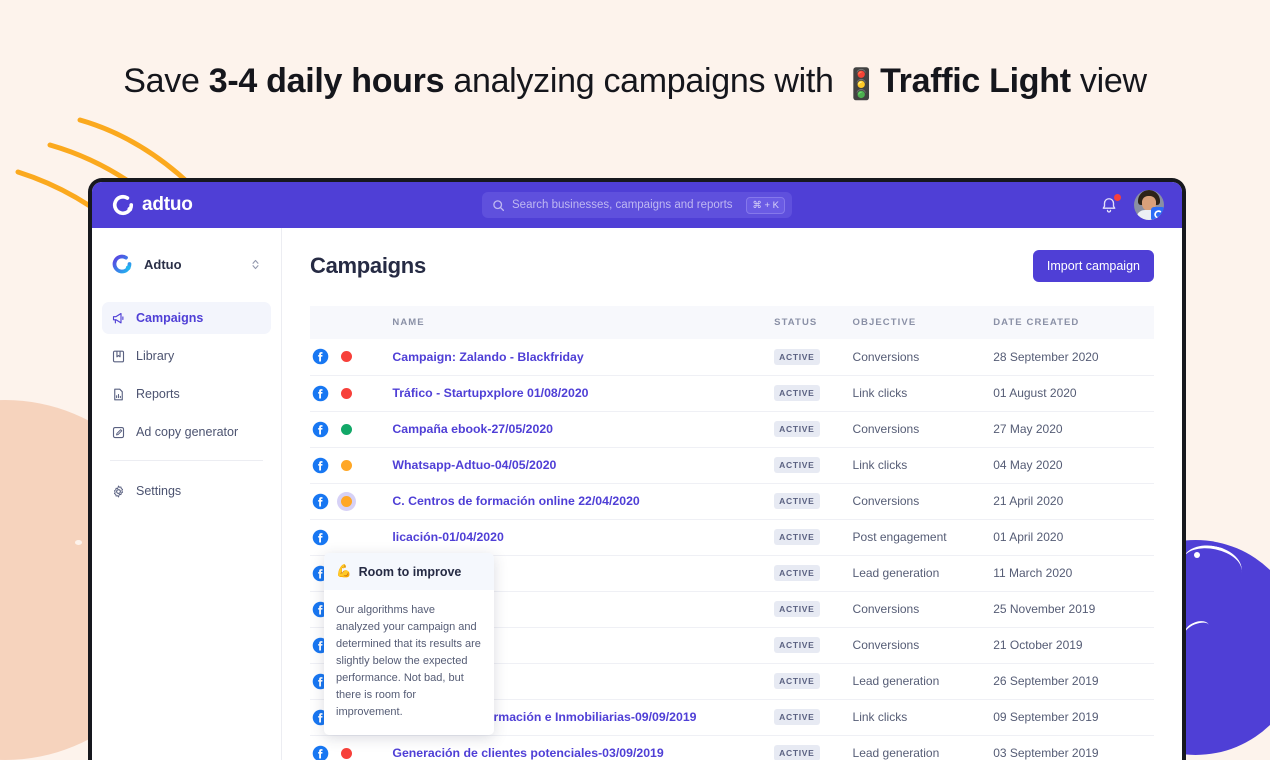 The image size is (1270, 760). Describe the element at coordinates (1157, 213) in the screenshot. I see `avatar-workspace-badge` at that location.